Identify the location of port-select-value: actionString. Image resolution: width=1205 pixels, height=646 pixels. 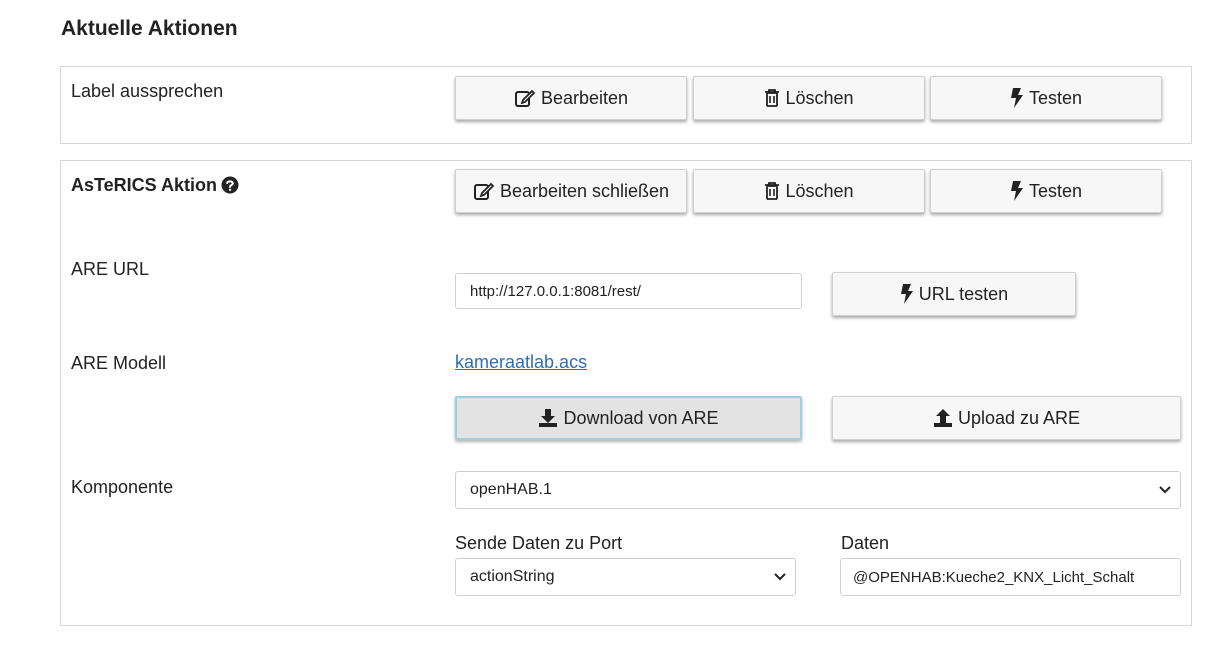
(512, 576).